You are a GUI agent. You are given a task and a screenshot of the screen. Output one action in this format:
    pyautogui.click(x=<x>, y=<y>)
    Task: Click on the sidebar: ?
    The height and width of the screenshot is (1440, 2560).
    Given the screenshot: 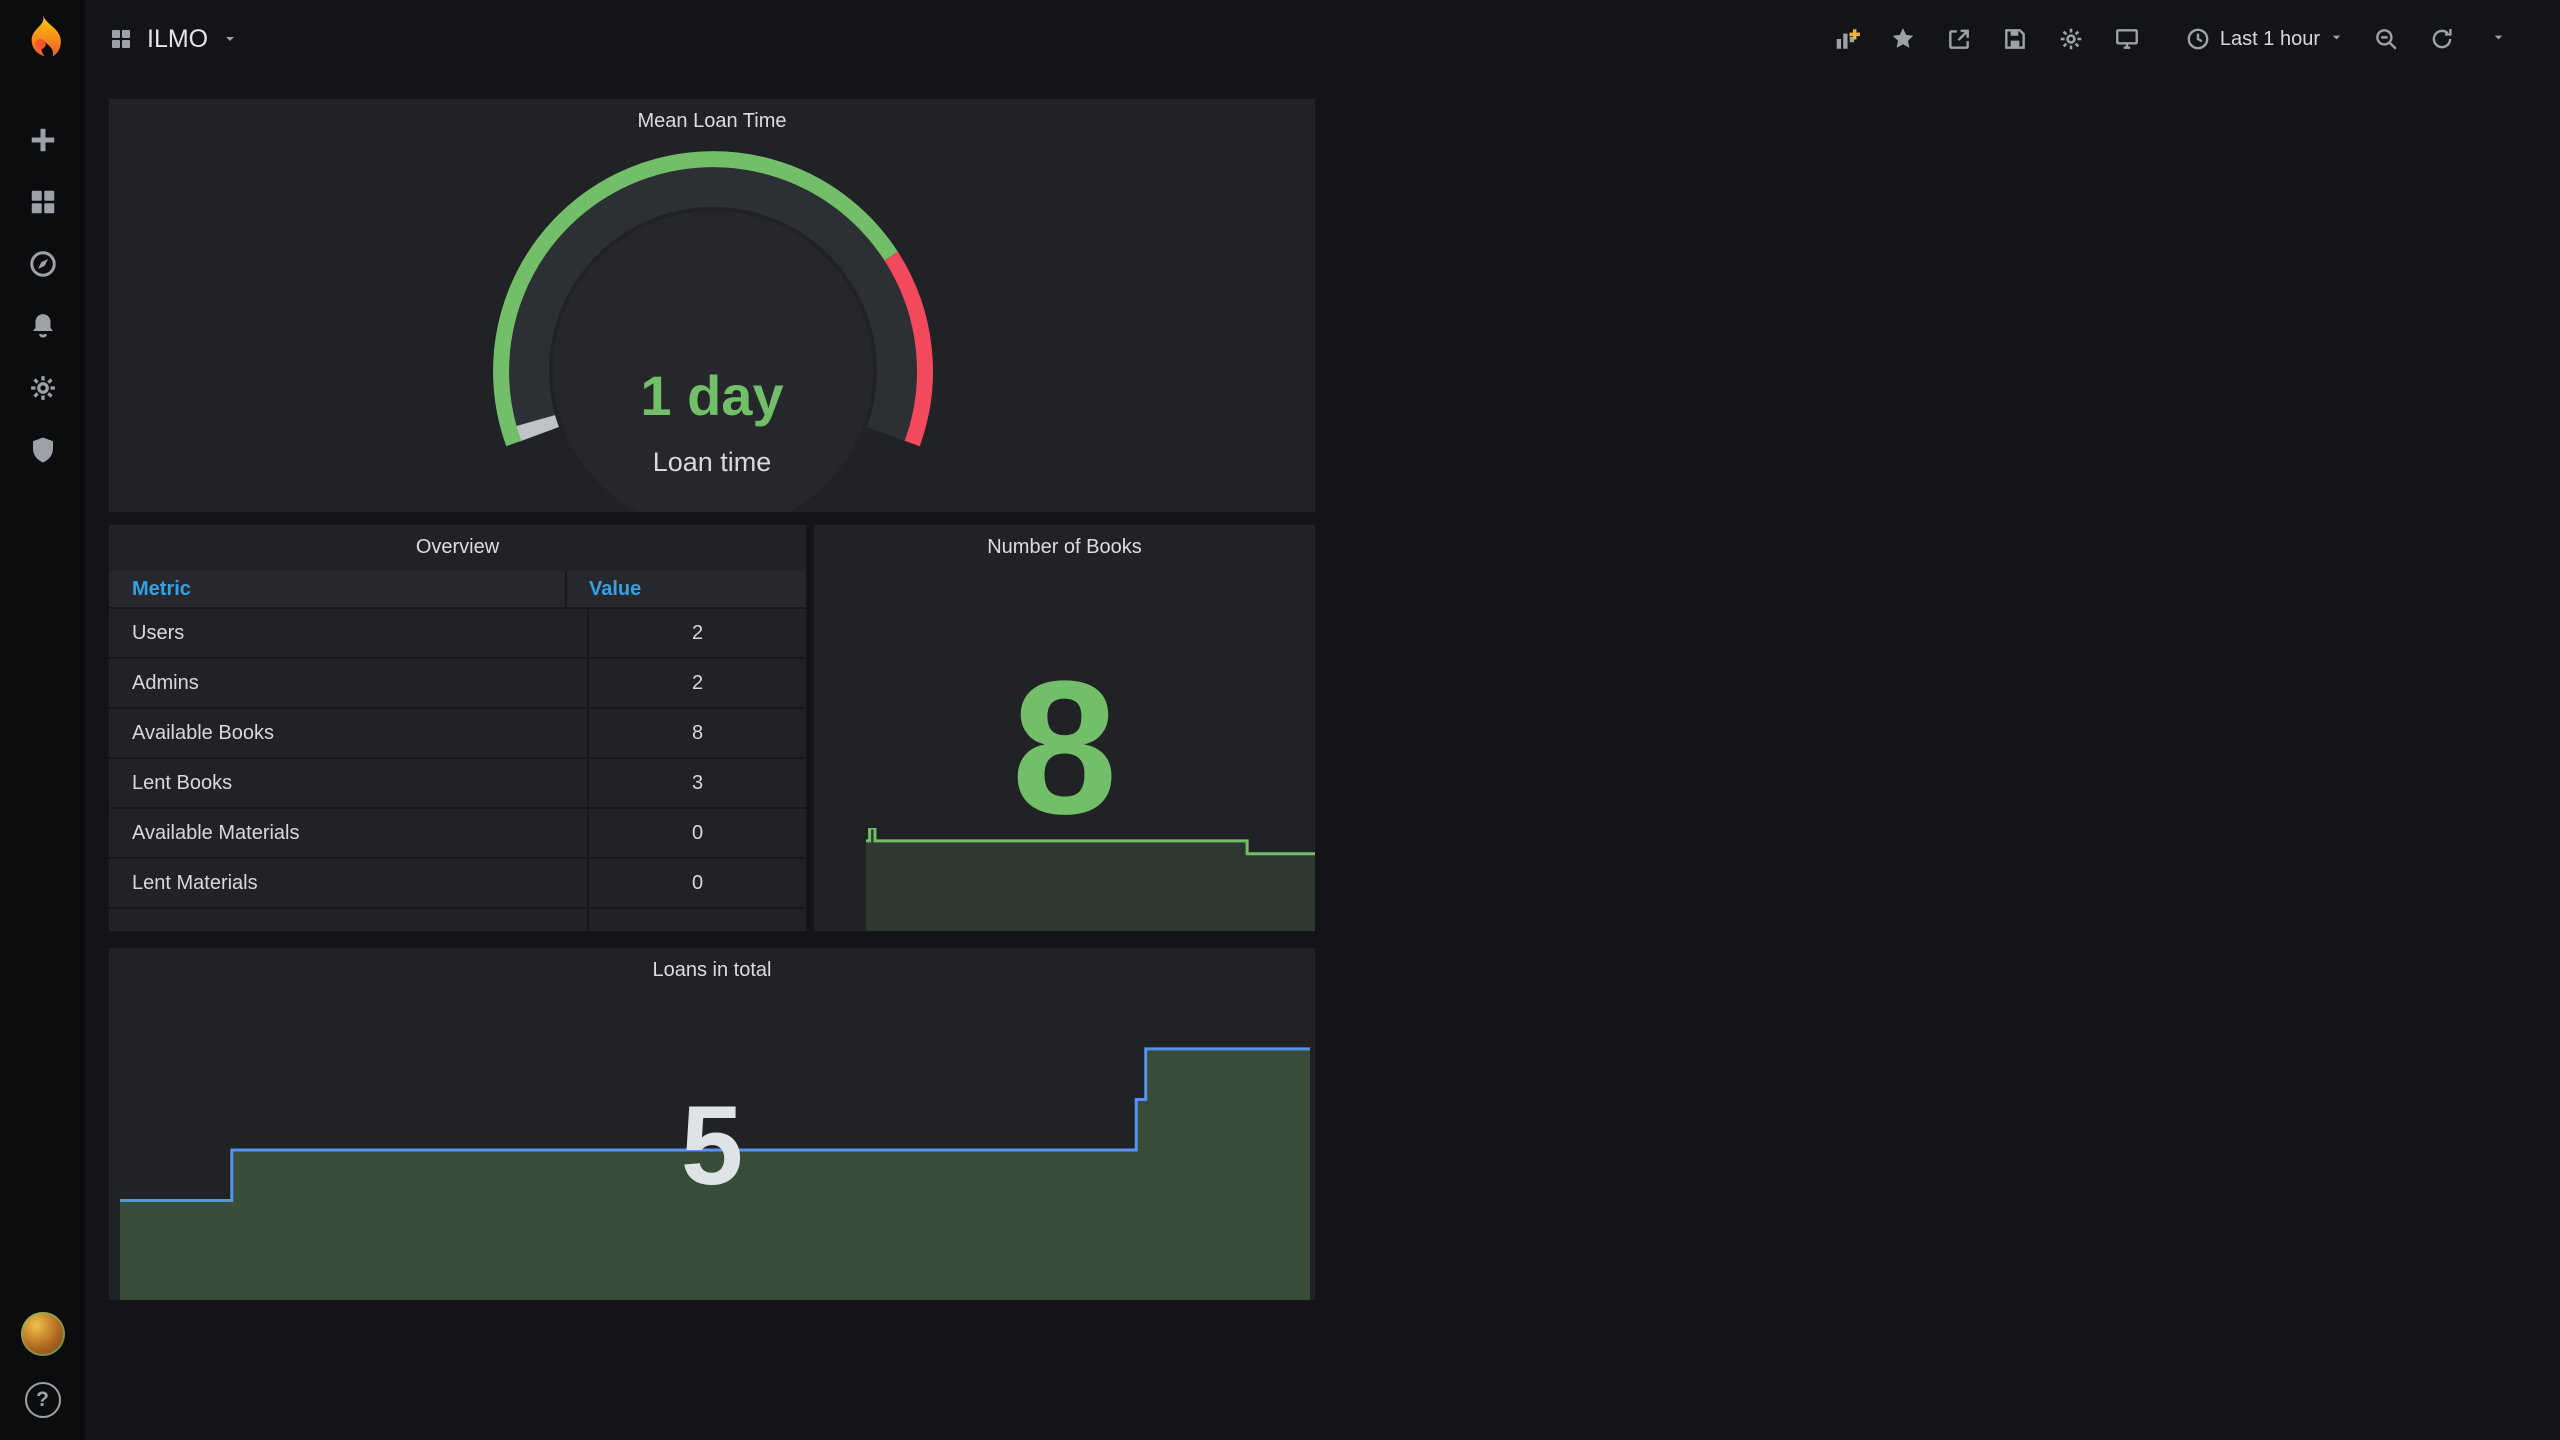 What is the action you would take?
    pyautogui.click(x=42, y=720)
    